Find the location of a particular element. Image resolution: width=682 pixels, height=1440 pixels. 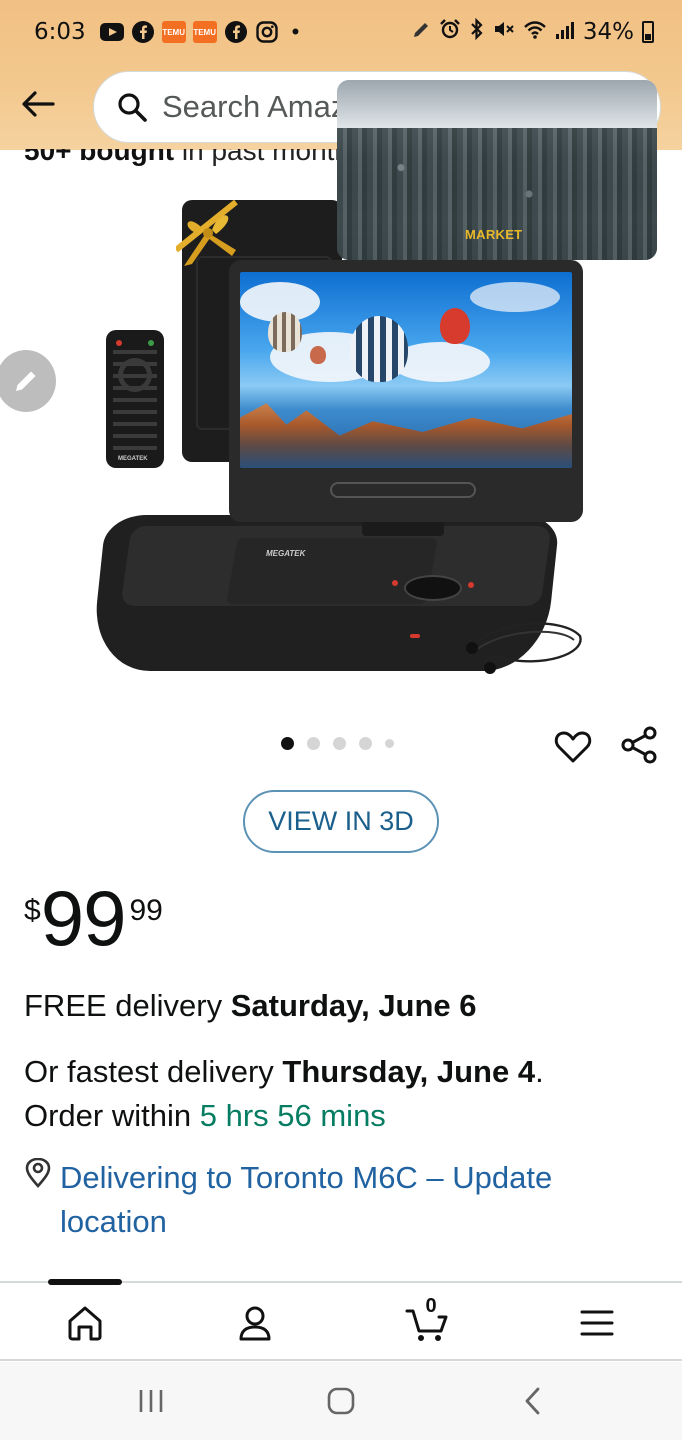

price: $ 99 99 is located at coordinates (93, 918).